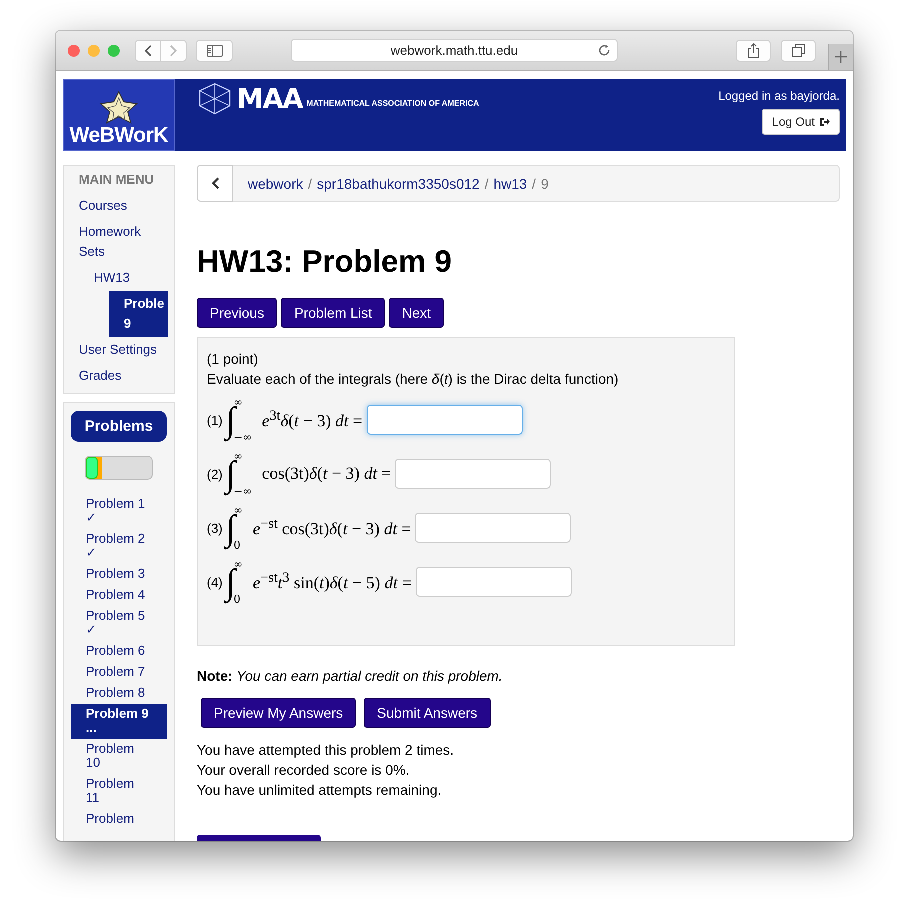  I want to click on login-status: Logged in as bayjorda., so click(779, 96).